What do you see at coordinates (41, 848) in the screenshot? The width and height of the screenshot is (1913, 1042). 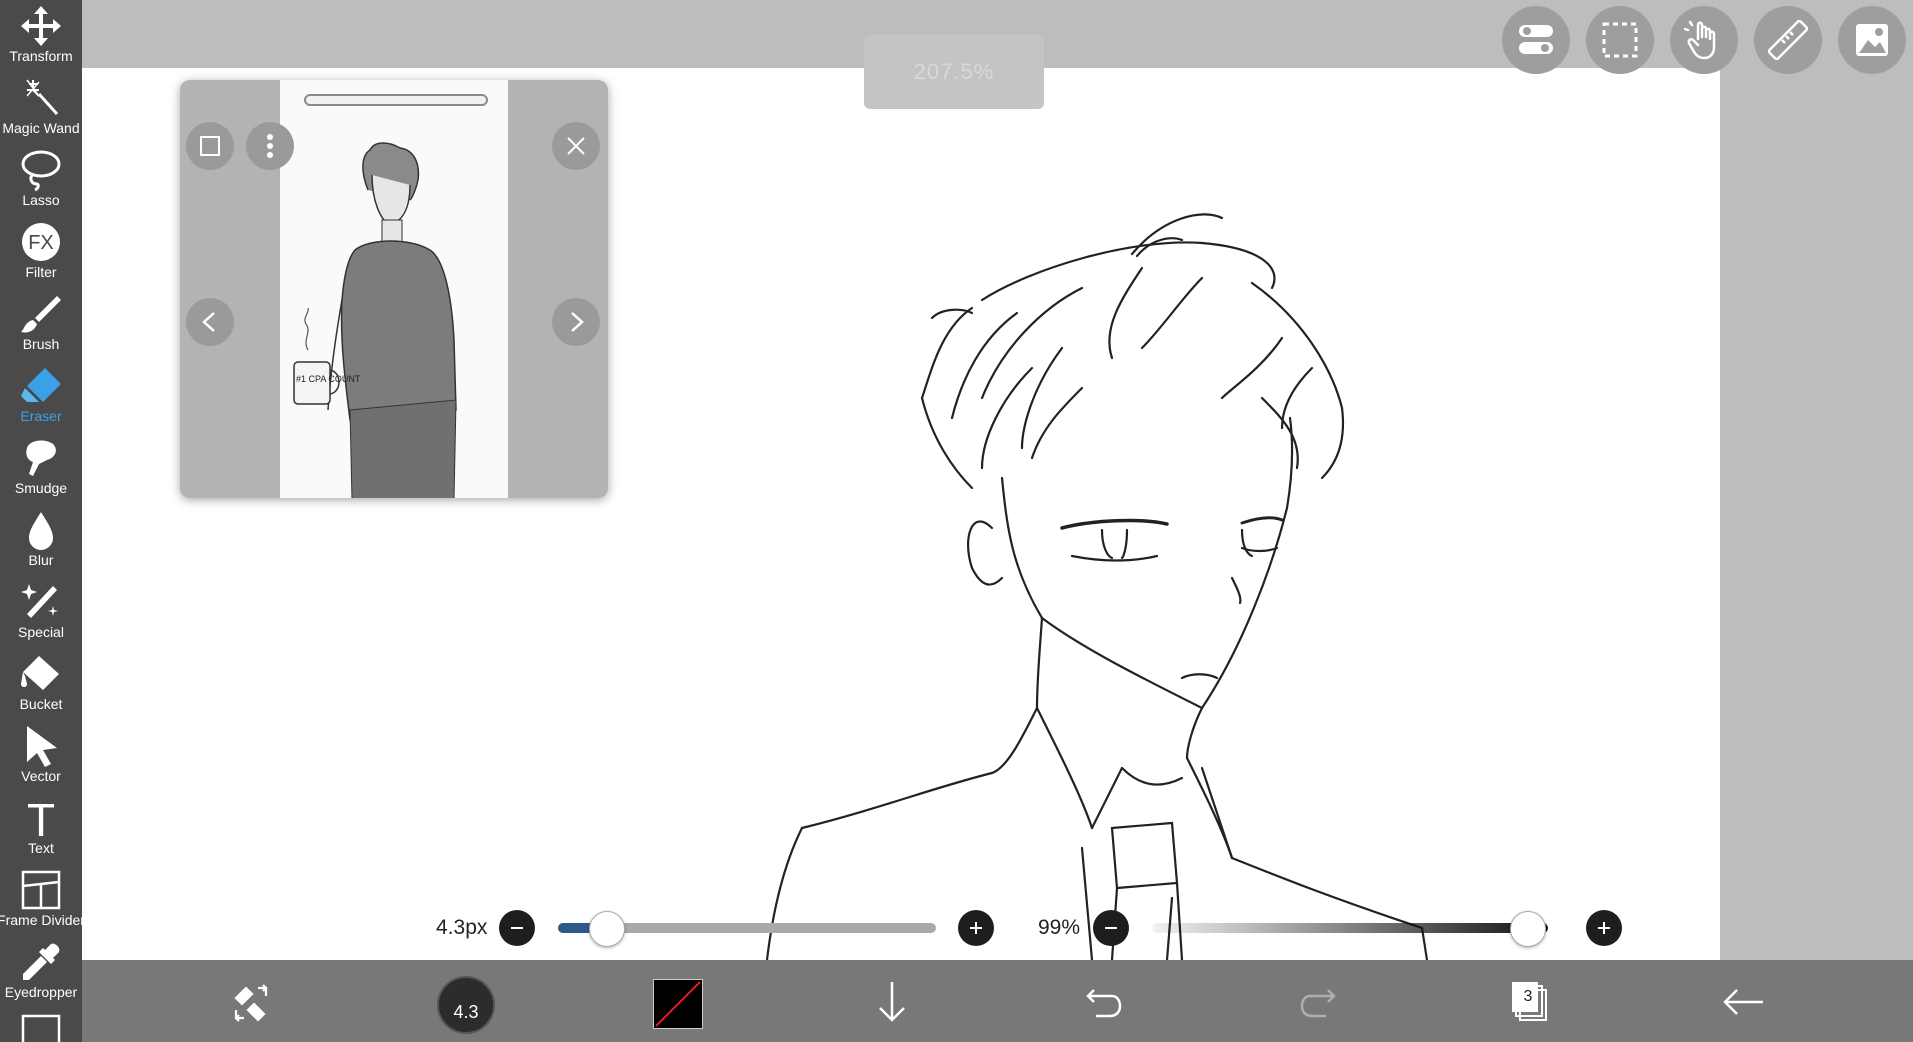 I see `tool-label: Text` at bounding box center [41, 848].